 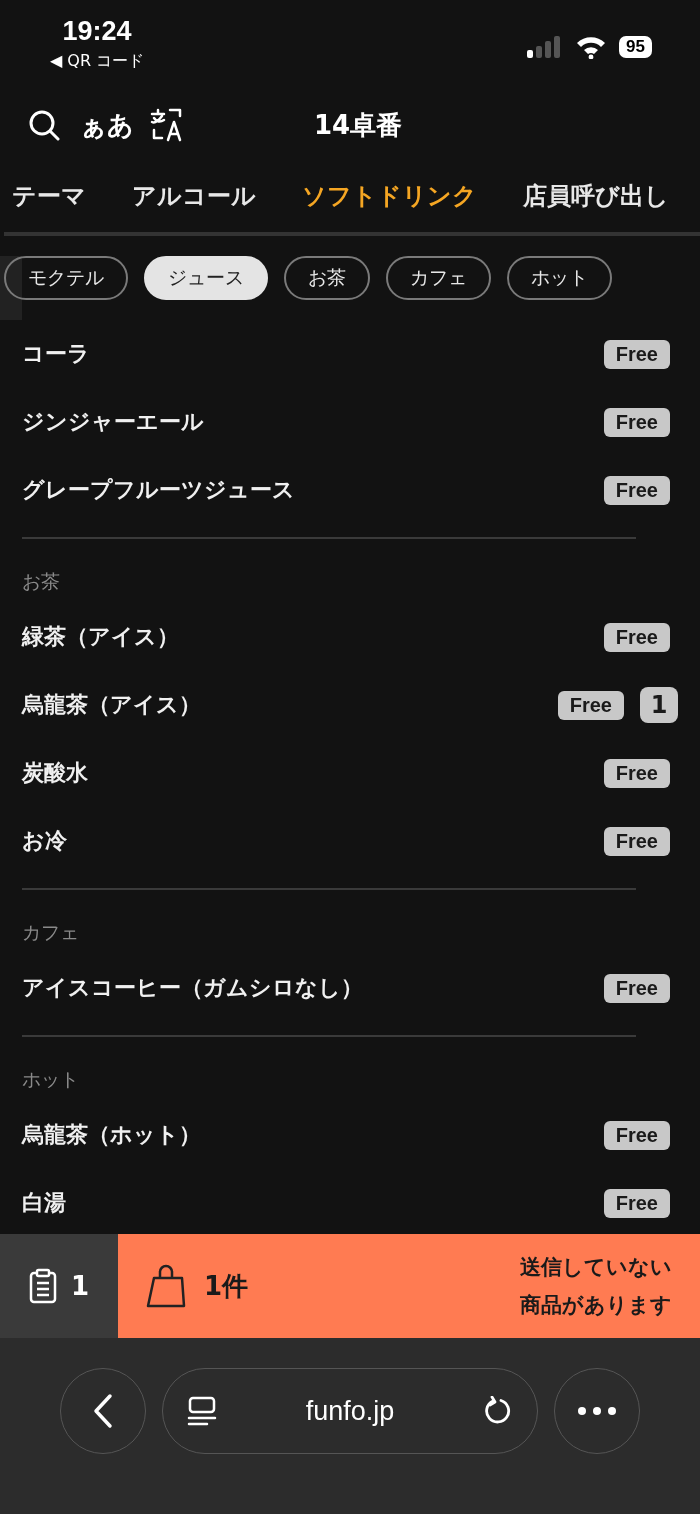 I want to click on cart-count: 1件, so click(x=227, y=1286).